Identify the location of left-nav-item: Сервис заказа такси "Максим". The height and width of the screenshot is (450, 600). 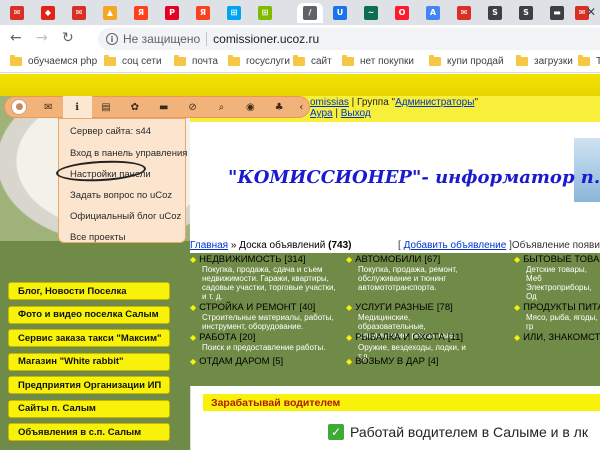
(89, 338).